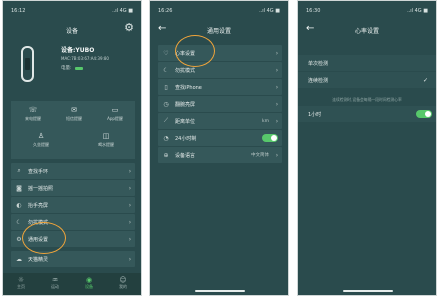 The width and height of the screenshot is (438, 296). I want to click on list-item-find-band: ⌕ 查找手环 ›, so click(73, 171).